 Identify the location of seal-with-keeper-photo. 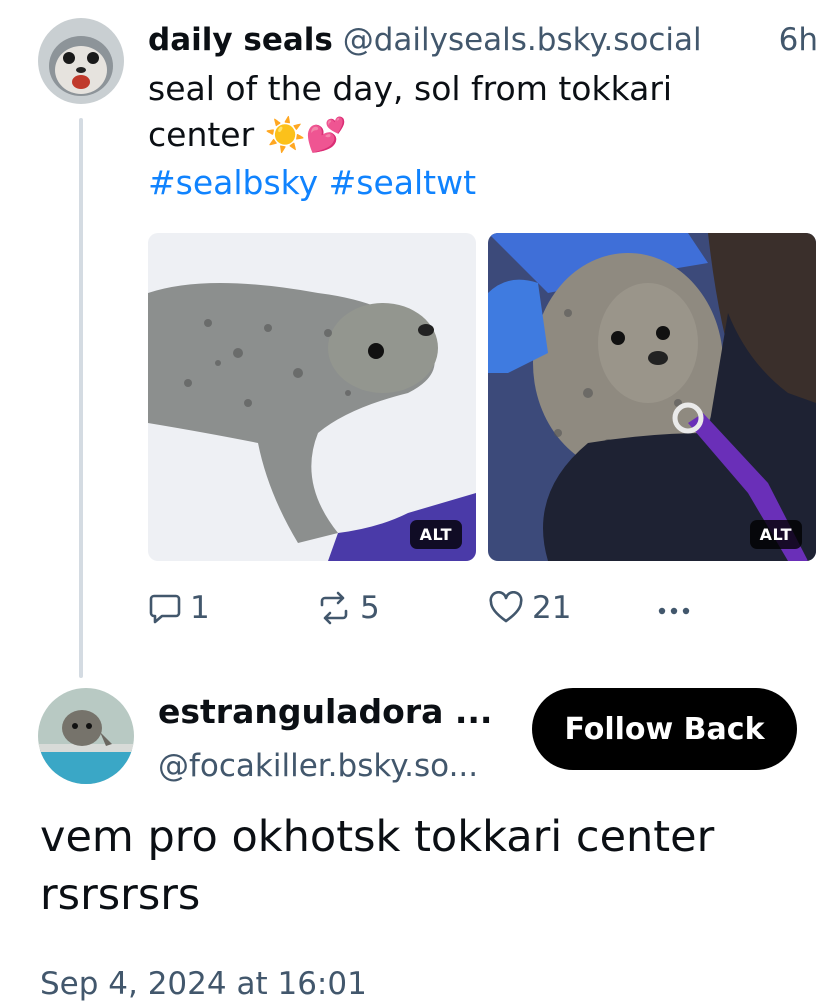
(652, 397).